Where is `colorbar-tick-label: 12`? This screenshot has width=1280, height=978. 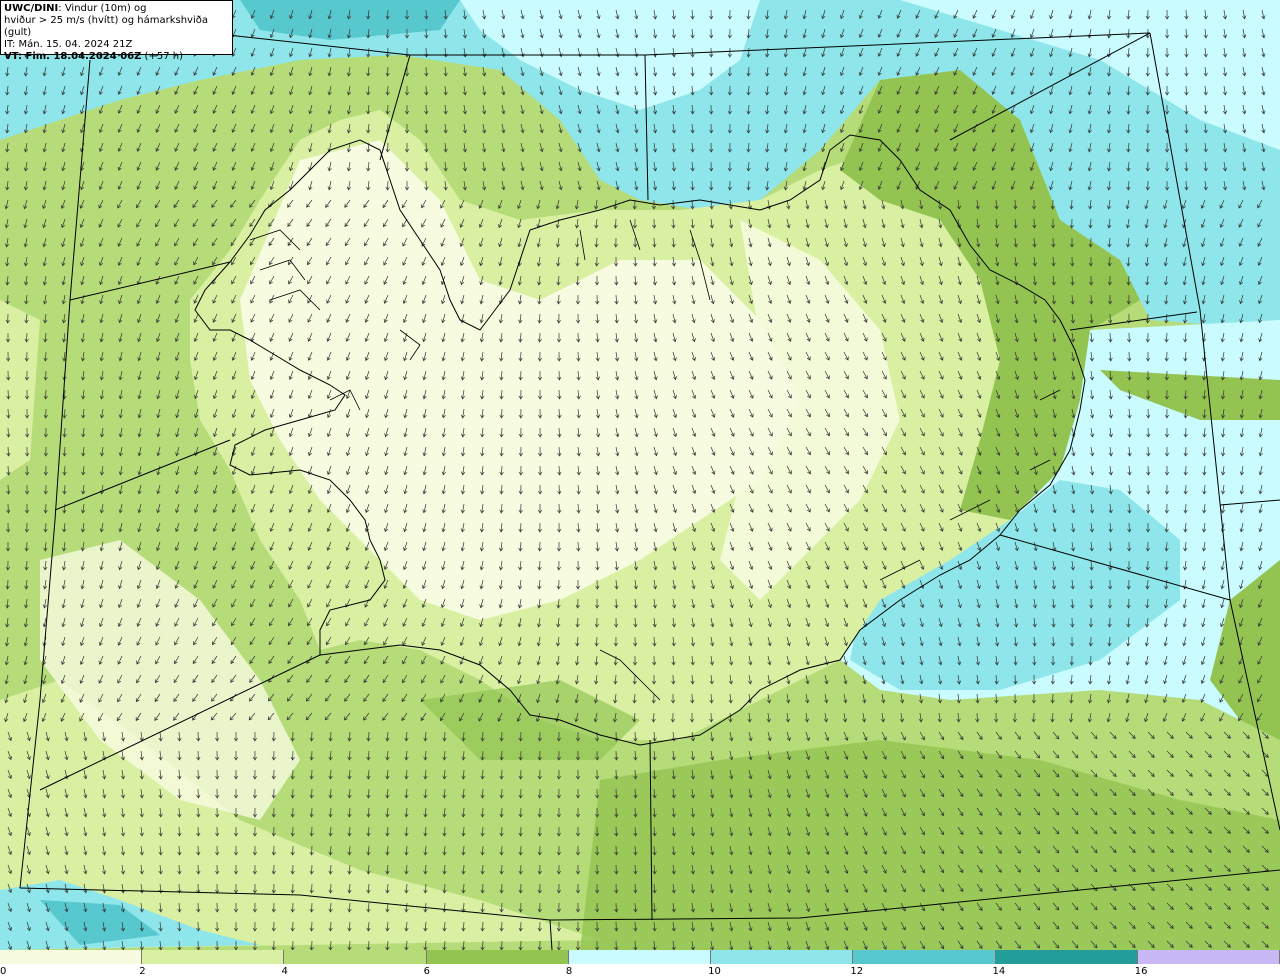
colorbar-tick-label: 12 is located at coordinates (857, 971).